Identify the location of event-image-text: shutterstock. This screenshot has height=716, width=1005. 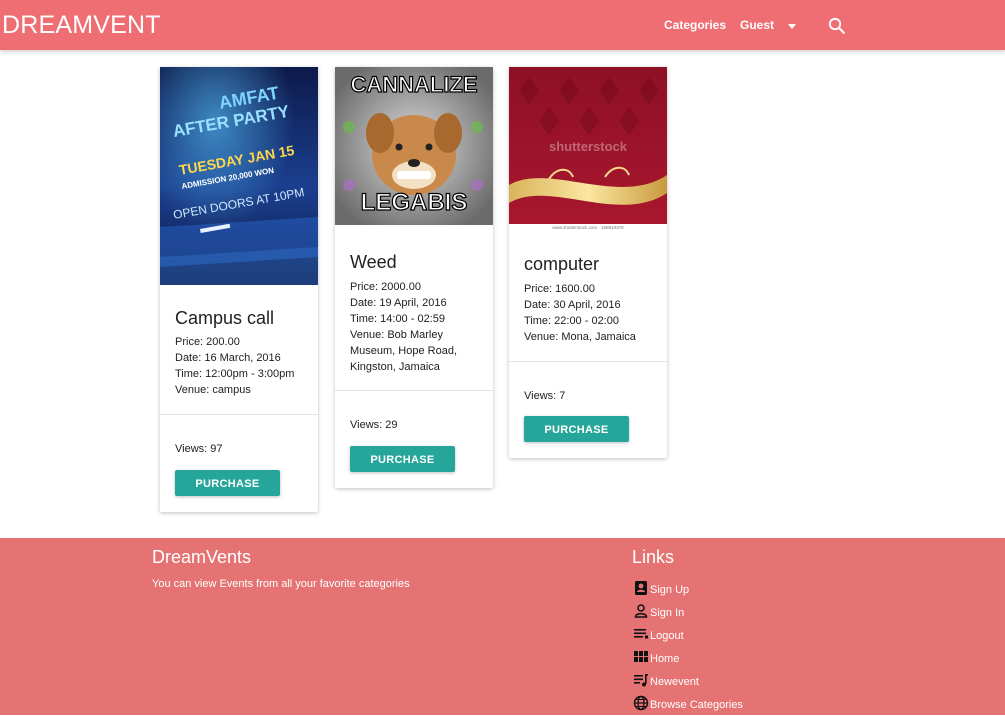
(588, 146).